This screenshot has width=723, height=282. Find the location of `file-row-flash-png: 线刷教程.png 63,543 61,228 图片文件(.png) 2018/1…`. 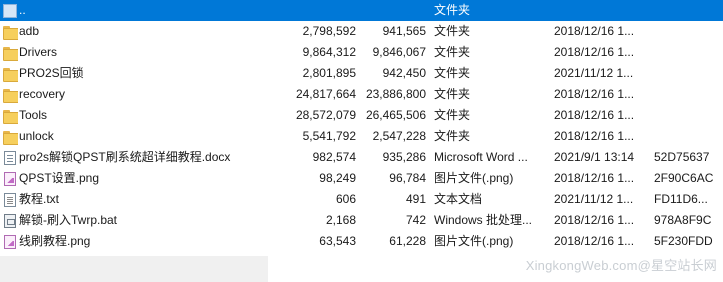

file-row-flash-png: 线刷教程.png 63,543 61,228 图片文件(.png) 2018/1… is located at coordinates (361, 241).